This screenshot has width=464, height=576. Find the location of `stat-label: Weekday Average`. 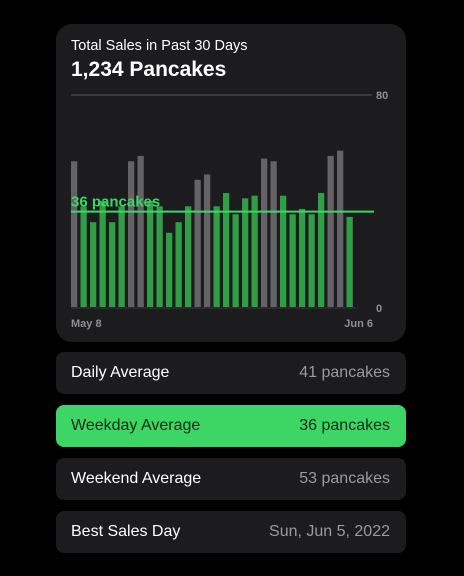

stat-label: Weekday Average is located at coordinates (136, 425).